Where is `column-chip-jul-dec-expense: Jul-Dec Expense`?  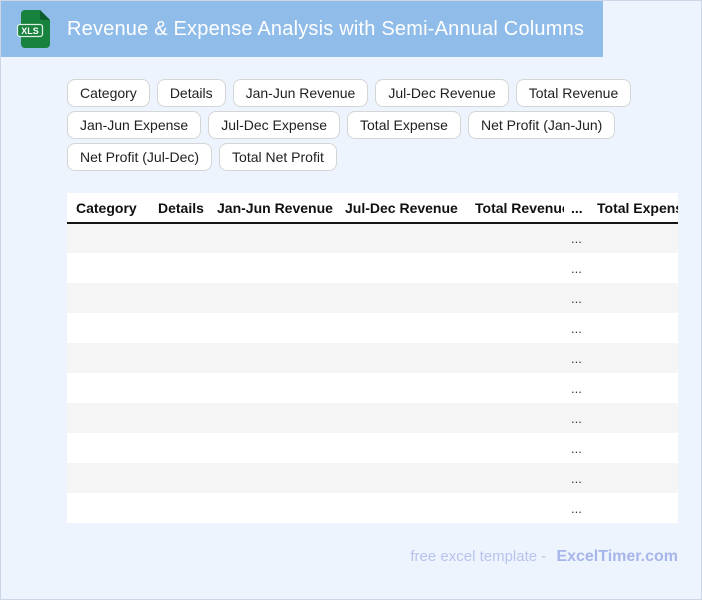
column-chip-jul-dec-expense: Jul-Dec Expense is located at coordinates (274, 125).